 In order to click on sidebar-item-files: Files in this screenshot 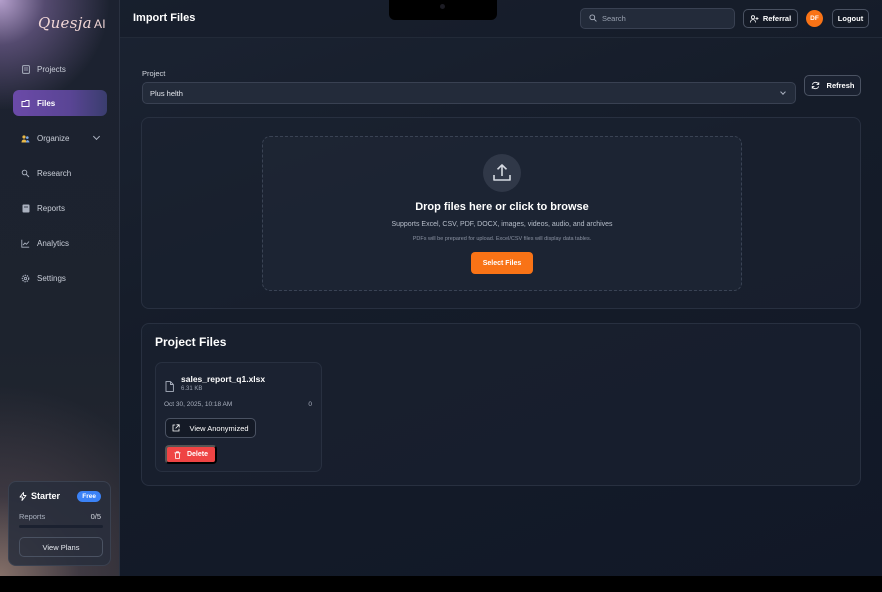, I will do `click(60, 103)`.